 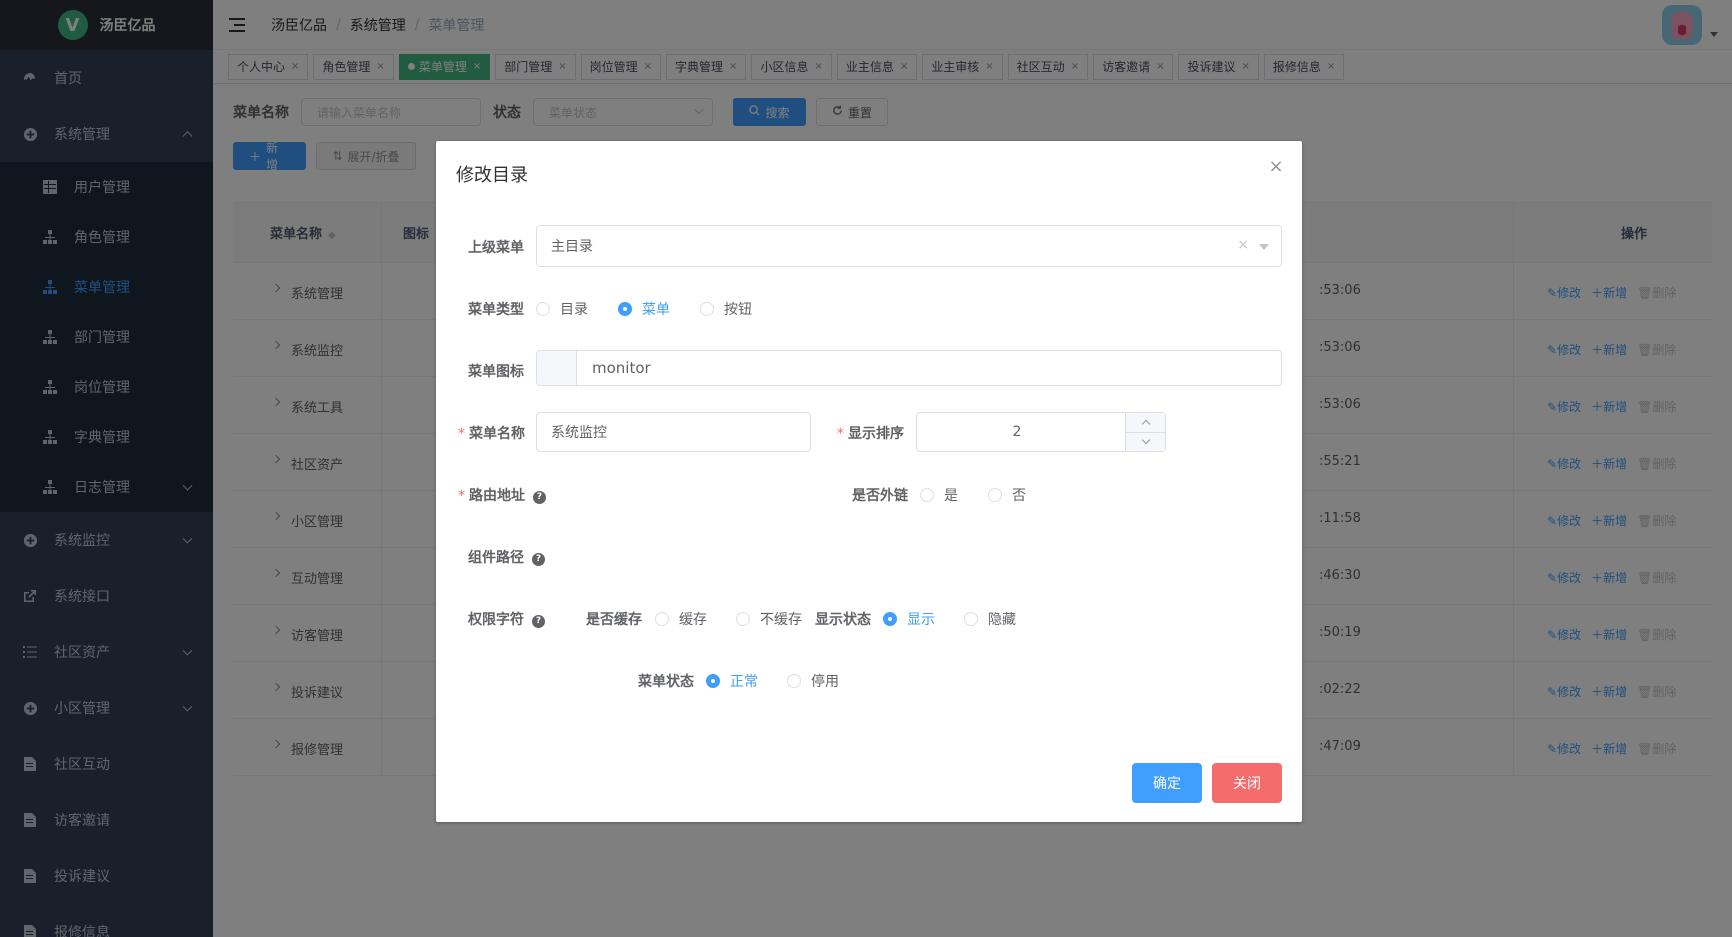 What do you see at coordinates (1017, 432) in the screenshot?
I see `sort-order-value: 2` at bounding box center [1017, 432].